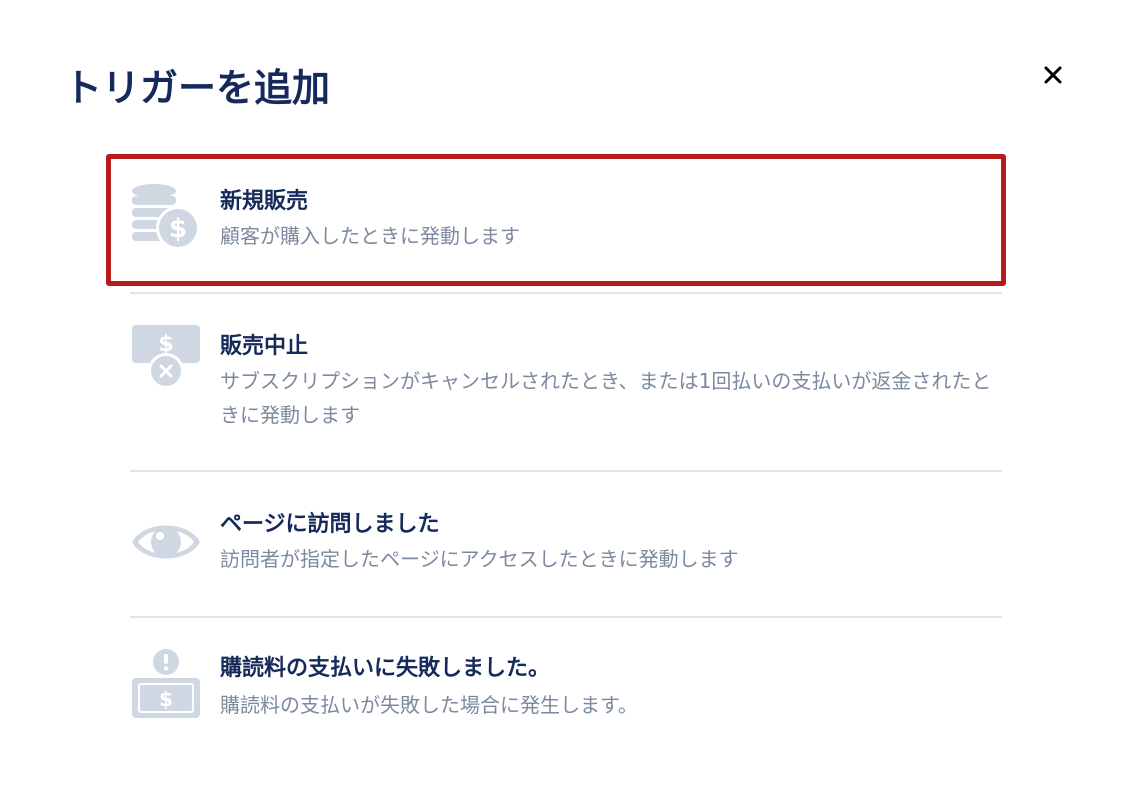 The width and height of the screenshot is (1132, 790). Describe the element at coordinates (429, 705) in the screenshot. I see `trigger-description: 購読料の支払いが失敗した場合に発生します。` at that location.